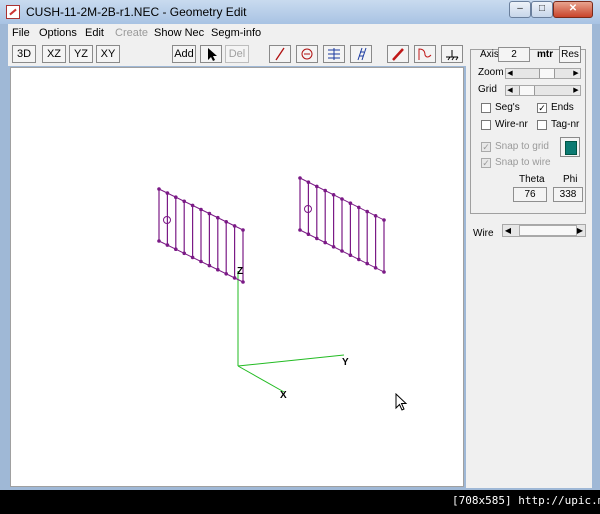 This screenshot has width=600, height=514. Describe the element at coordinates (486, 108) in the screenshot. I see `segs-checkbox` at that location.